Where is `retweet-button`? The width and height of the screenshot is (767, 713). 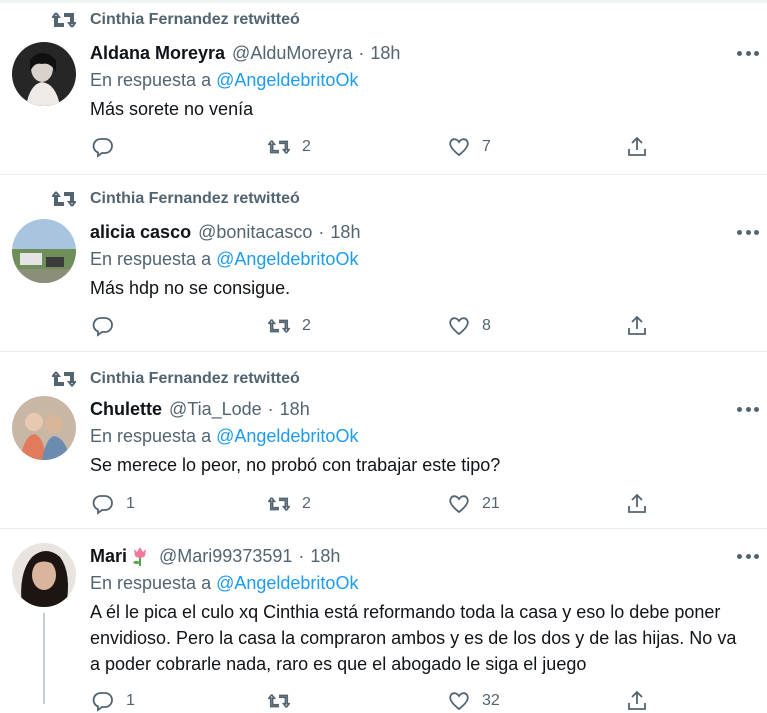 retweet-button is located at coordinates (285, 701).